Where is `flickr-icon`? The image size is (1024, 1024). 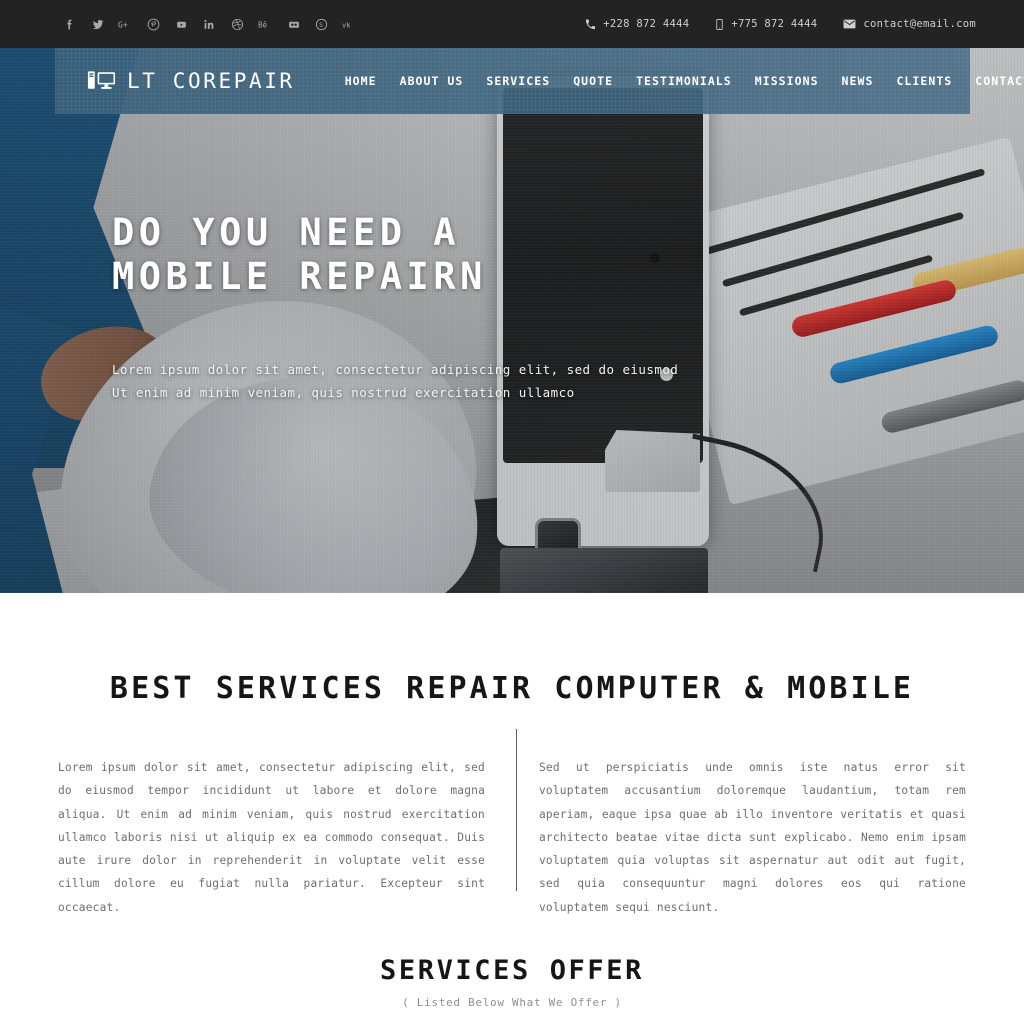
flickr-icon is located at coordinates (293, 24).